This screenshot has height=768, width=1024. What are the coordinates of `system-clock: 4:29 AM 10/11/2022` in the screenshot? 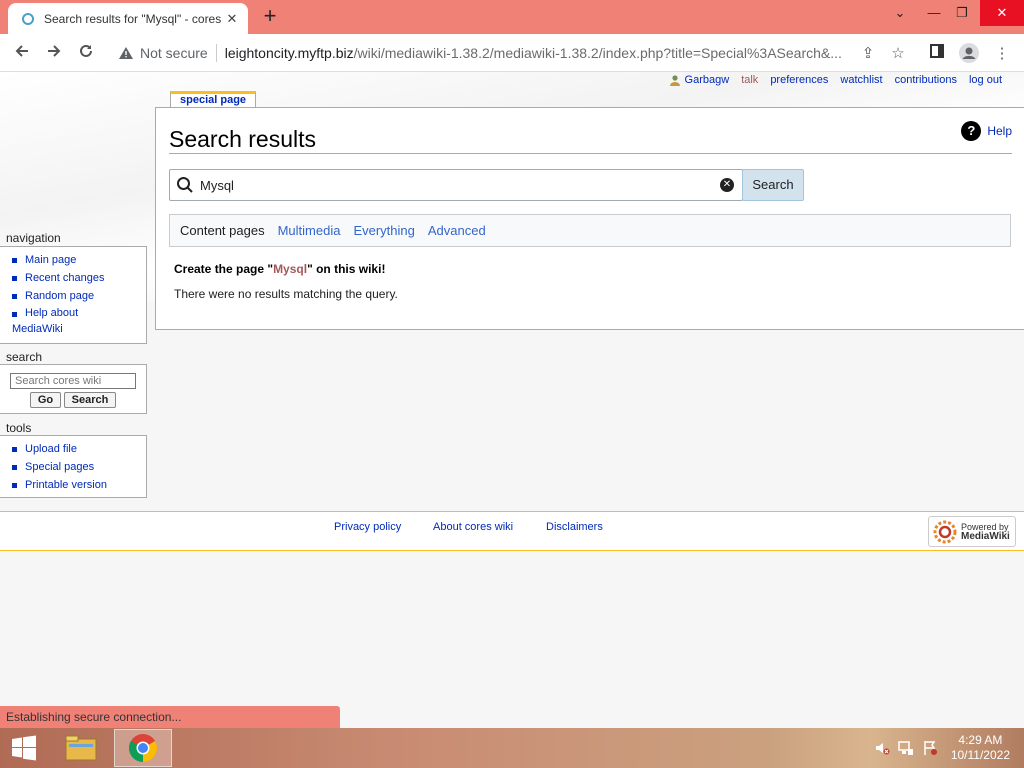 It's located at (980, 748).